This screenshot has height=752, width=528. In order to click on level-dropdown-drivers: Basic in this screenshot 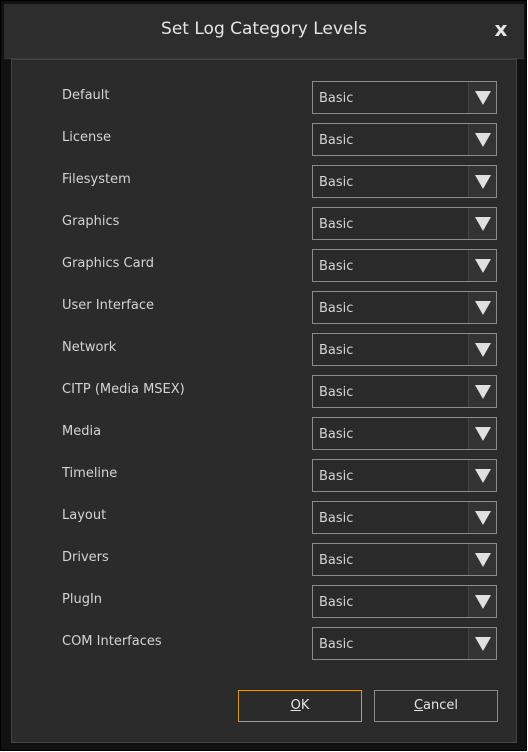, I will do `click(404, 559)`.